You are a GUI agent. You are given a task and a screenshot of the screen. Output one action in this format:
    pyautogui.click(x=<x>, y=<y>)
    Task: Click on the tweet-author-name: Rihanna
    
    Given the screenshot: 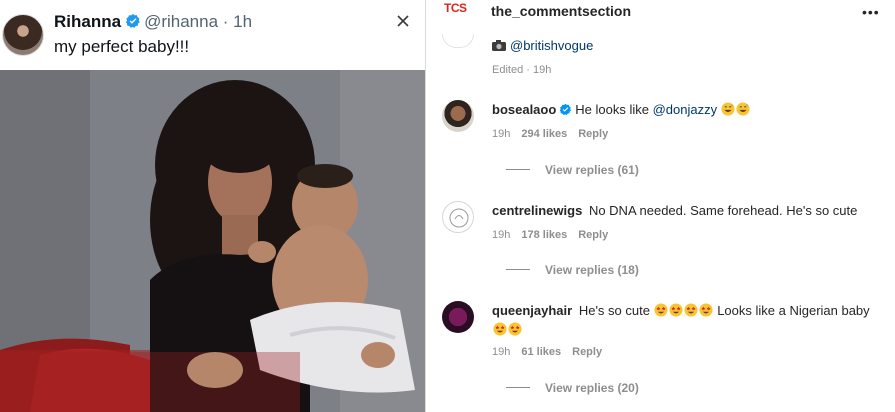 What is the action you would take?
    pyautogui.click(x=87, y=21)
    